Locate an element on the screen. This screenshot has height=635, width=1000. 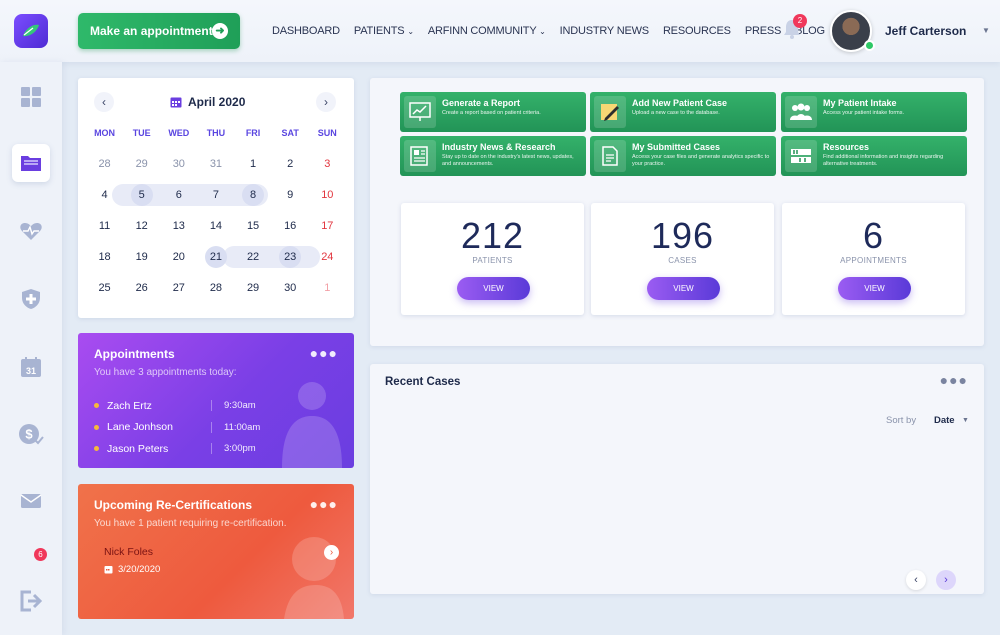
quick-action-title: Generate a Report is located at coordinates (481, 103).